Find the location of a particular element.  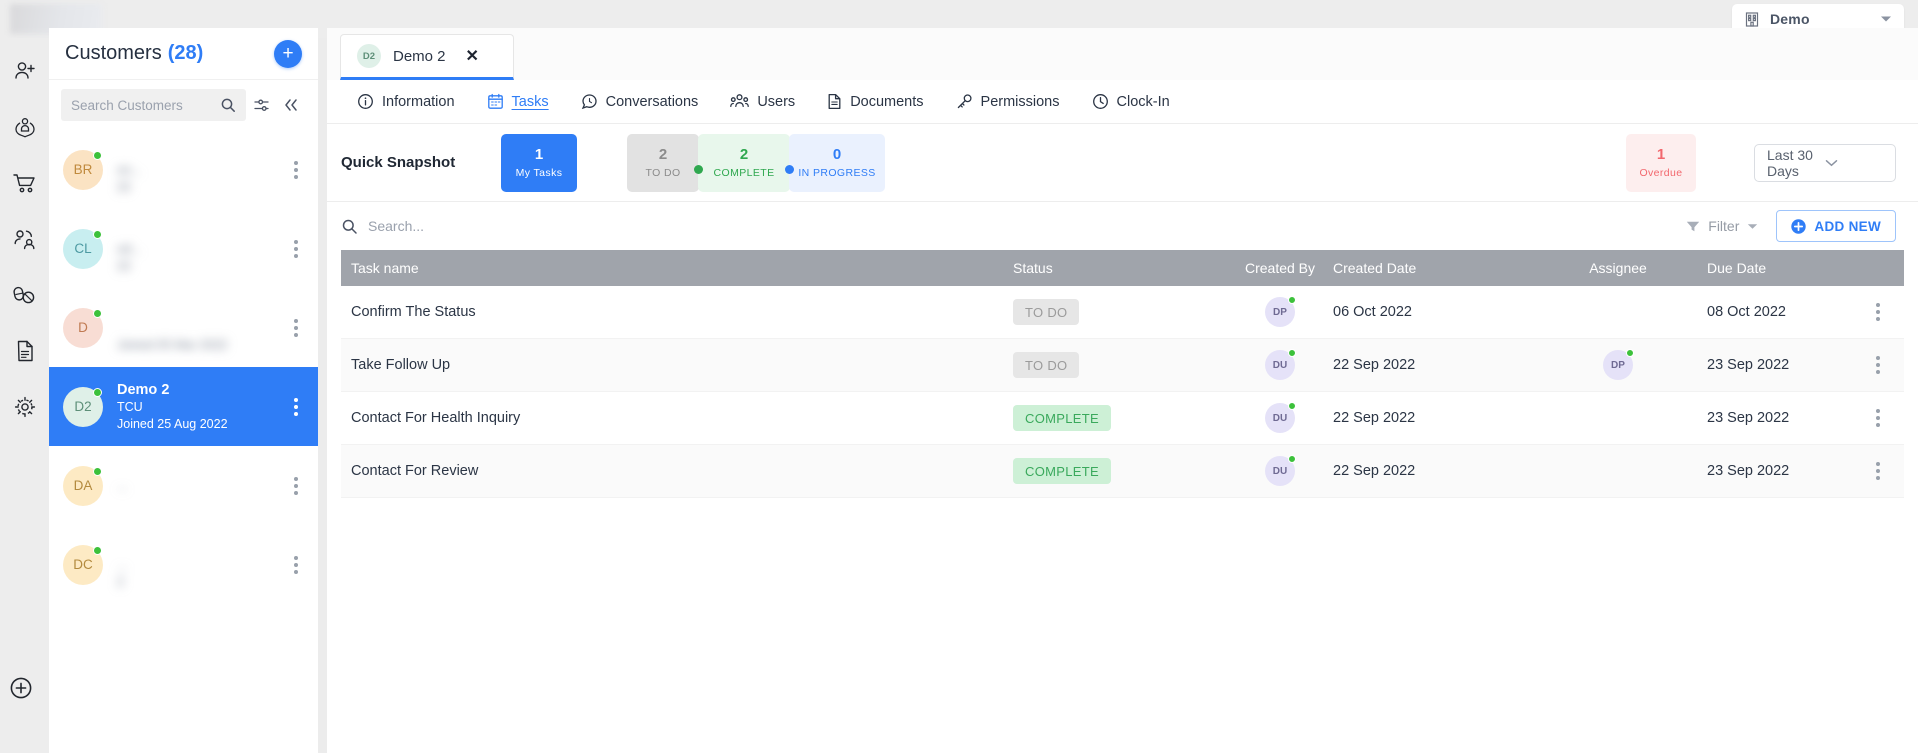

tab-label: Clock-In is located at coordinates (1143, 101).